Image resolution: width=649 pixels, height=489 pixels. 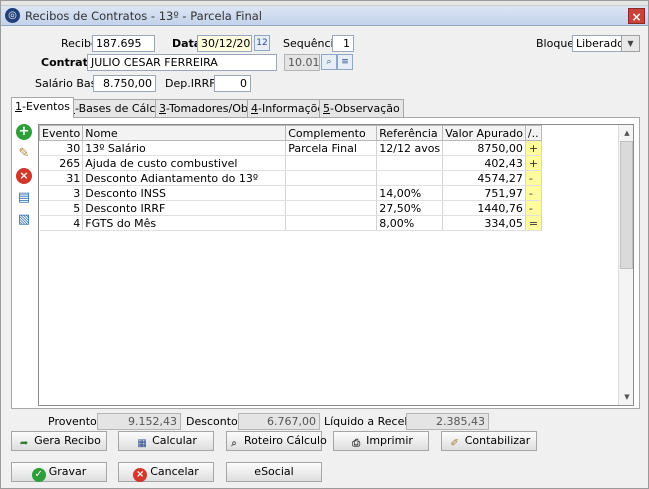 What do you see at coordinates (484, 223) in the screenshot?
I see `cell-valor: 334,05` at bounding box center [484, 223].